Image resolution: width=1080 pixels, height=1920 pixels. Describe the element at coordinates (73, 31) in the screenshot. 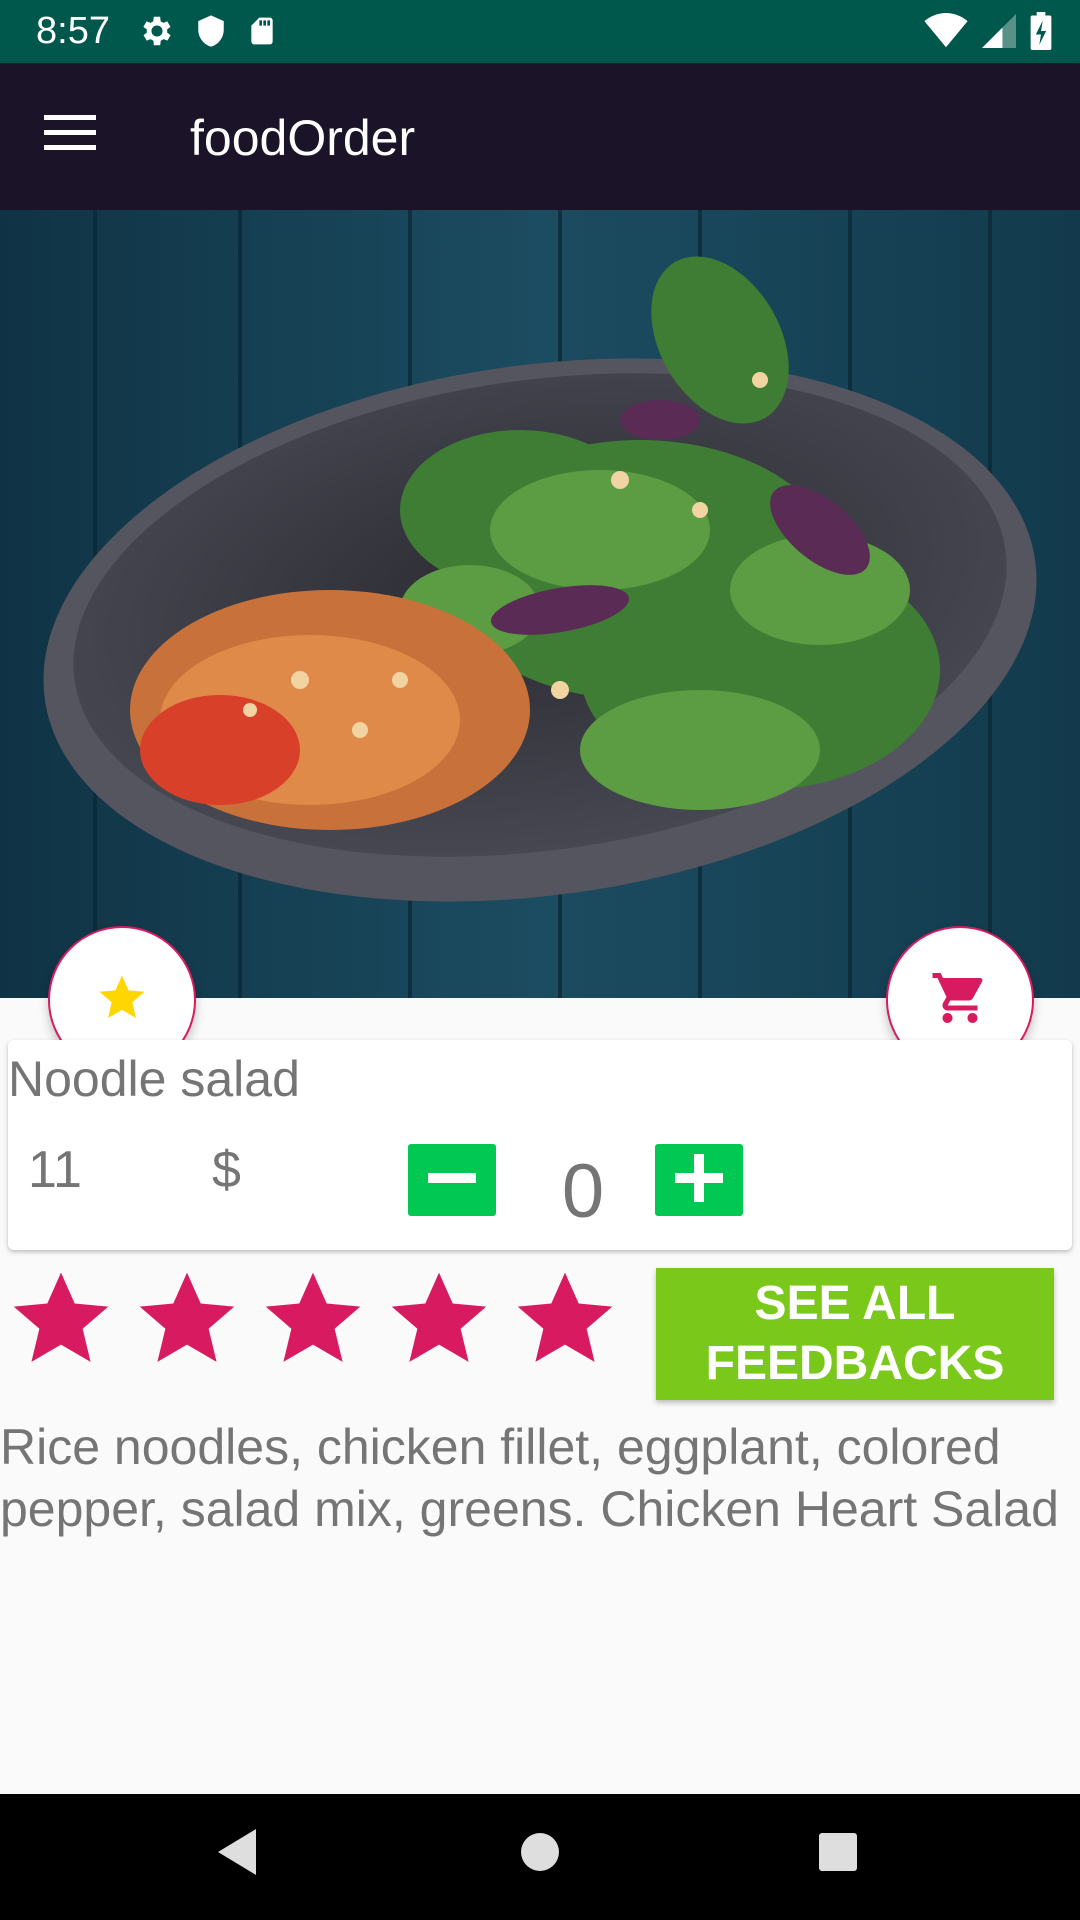

I see `status-time: 8:57` at that location.